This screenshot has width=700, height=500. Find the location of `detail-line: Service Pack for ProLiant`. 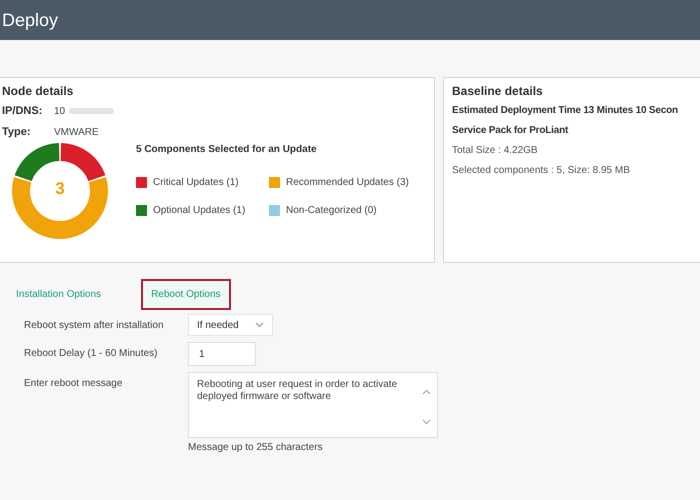

detail-line: Service Pack for ProLiant is located at coordinates (511, 130).